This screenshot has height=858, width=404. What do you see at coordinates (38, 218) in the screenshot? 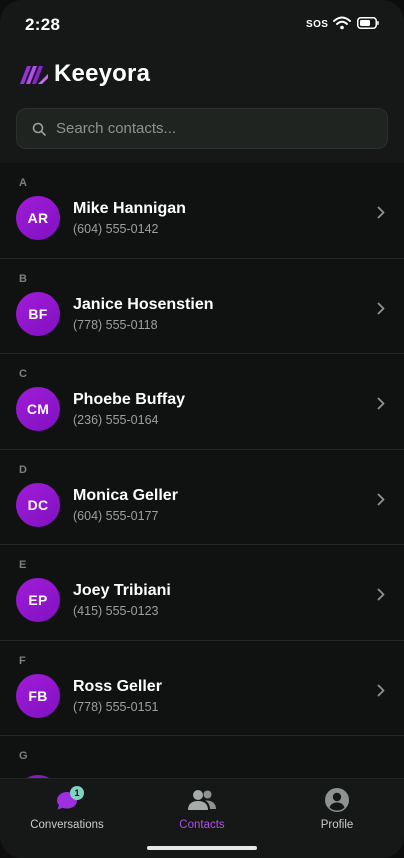
I see `avatar: AR` at bounding box center [38, 218].